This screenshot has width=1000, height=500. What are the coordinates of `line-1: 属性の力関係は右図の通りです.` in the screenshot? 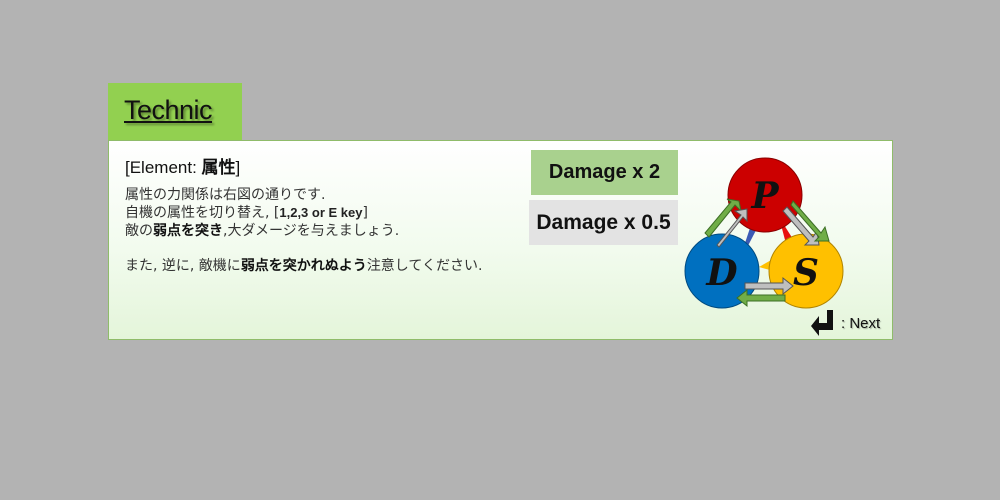 It's located at (225, 195).